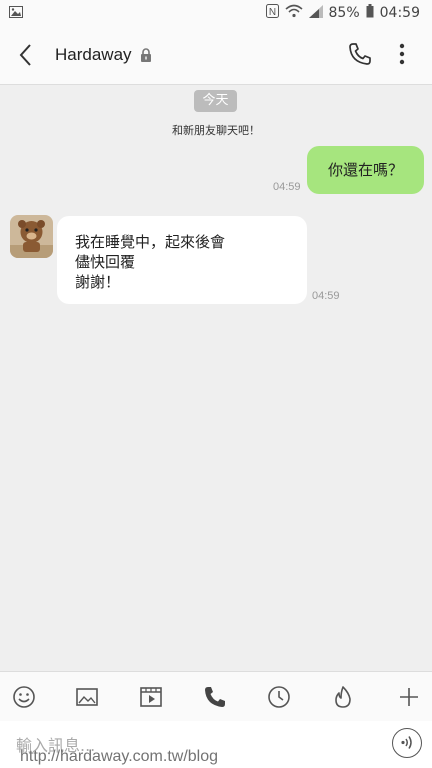  I want to click on add-button, so click(409, 697).